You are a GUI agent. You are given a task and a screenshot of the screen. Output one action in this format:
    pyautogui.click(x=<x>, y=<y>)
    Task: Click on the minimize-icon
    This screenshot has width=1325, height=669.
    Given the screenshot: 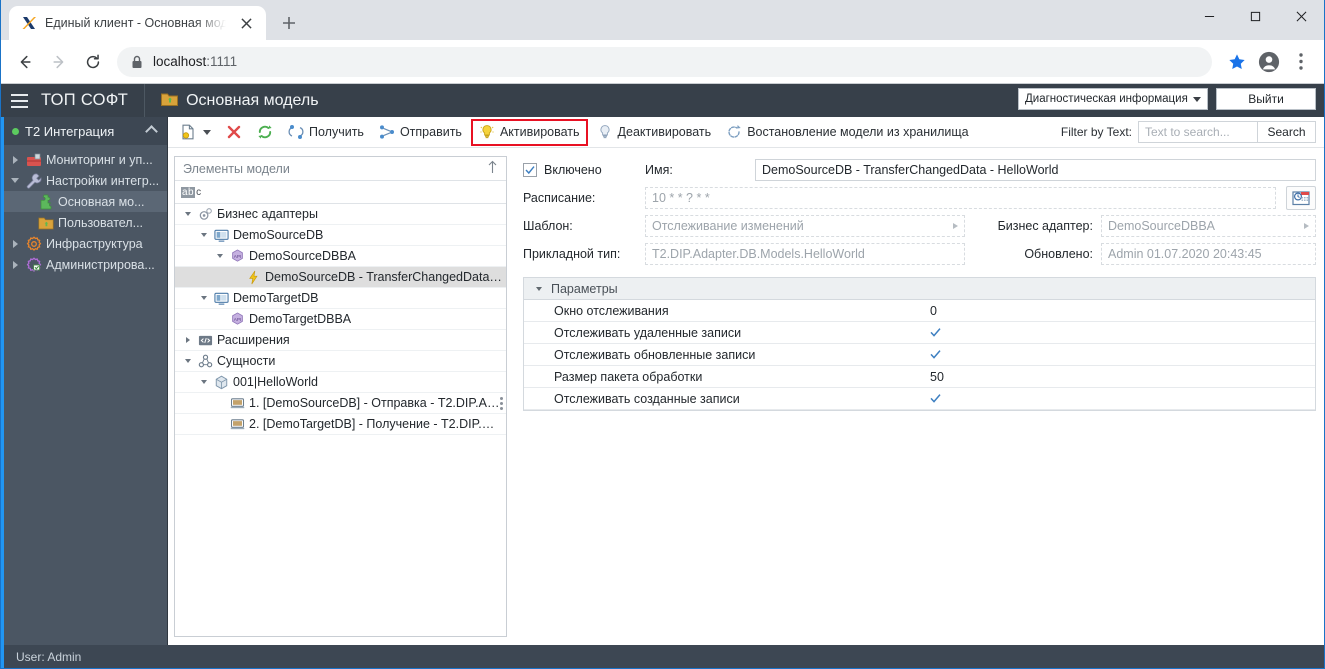 What is the action you would take?
    pyautogui.click(x=1209, y=16)
    